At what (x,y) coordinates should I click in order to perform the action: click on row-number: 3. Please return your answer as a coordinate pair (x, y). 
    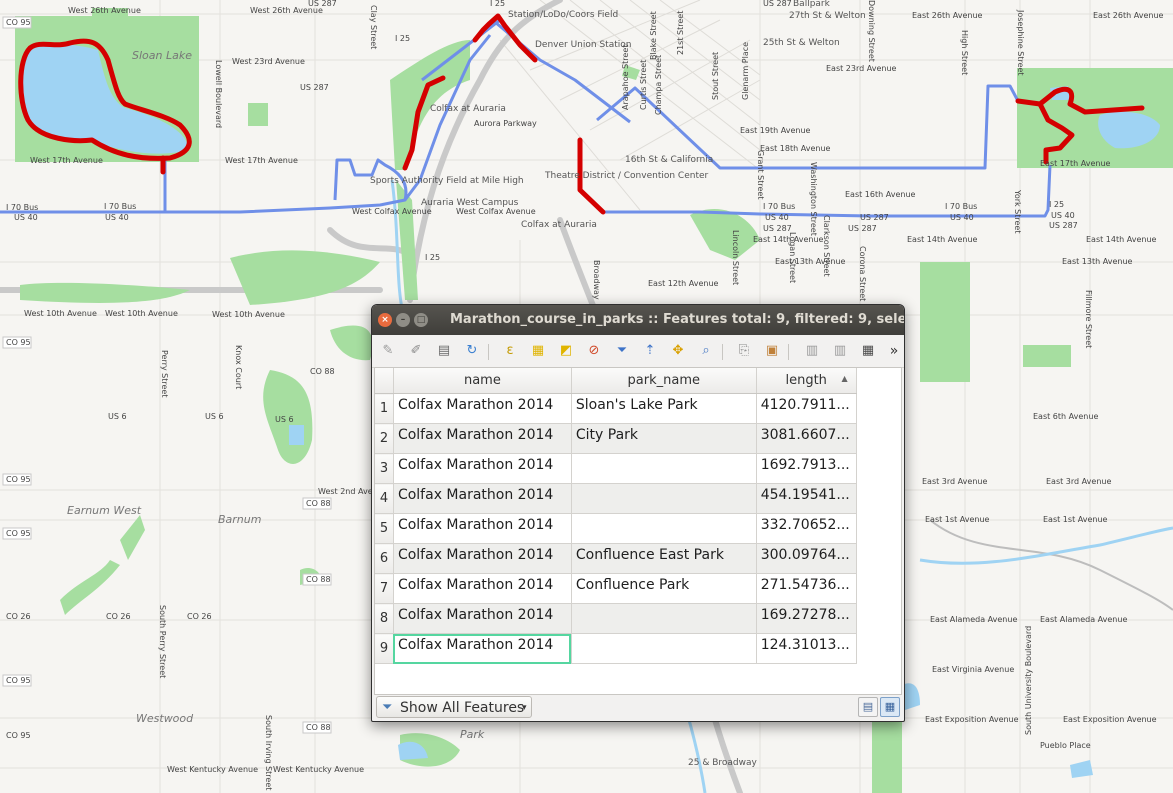
    Looking at the image, I should click on (384, 468).